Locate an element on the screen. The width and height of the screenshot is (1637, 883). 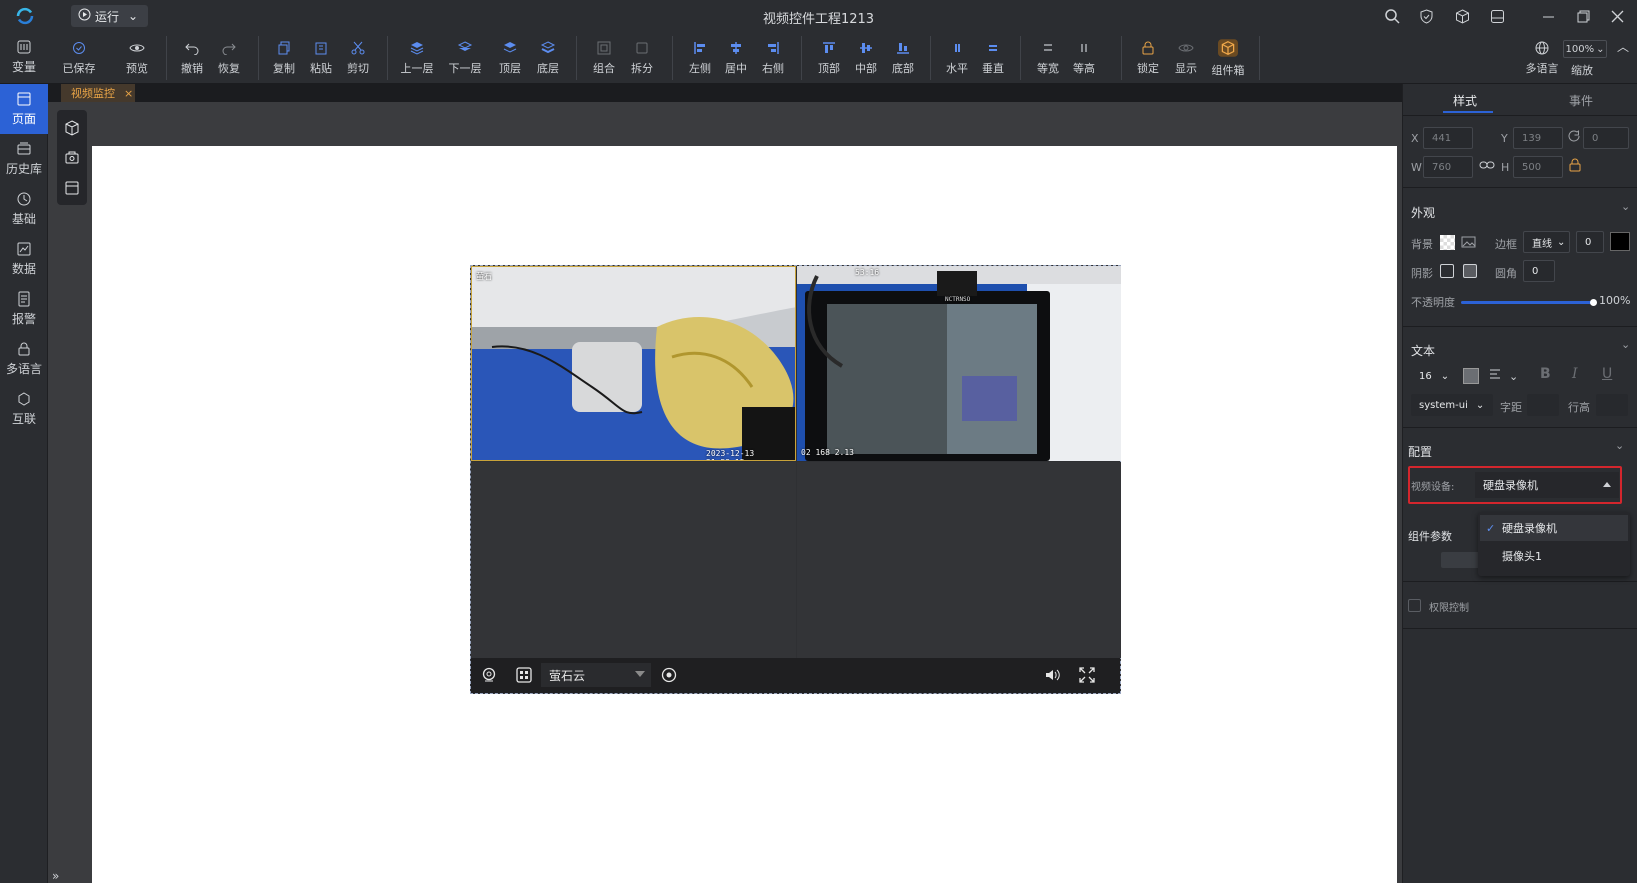
top-layer-button: 顶层 is located at coordinates (510, 58).